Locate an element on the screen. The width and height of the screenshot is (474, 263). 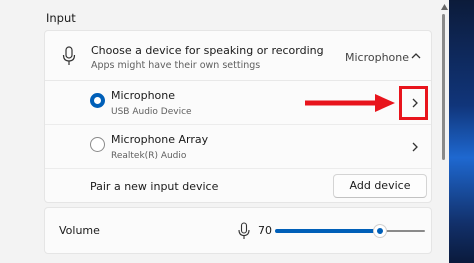
choose-device-subtitle: Apps might have their own settings is located at coordinates (176, 65).